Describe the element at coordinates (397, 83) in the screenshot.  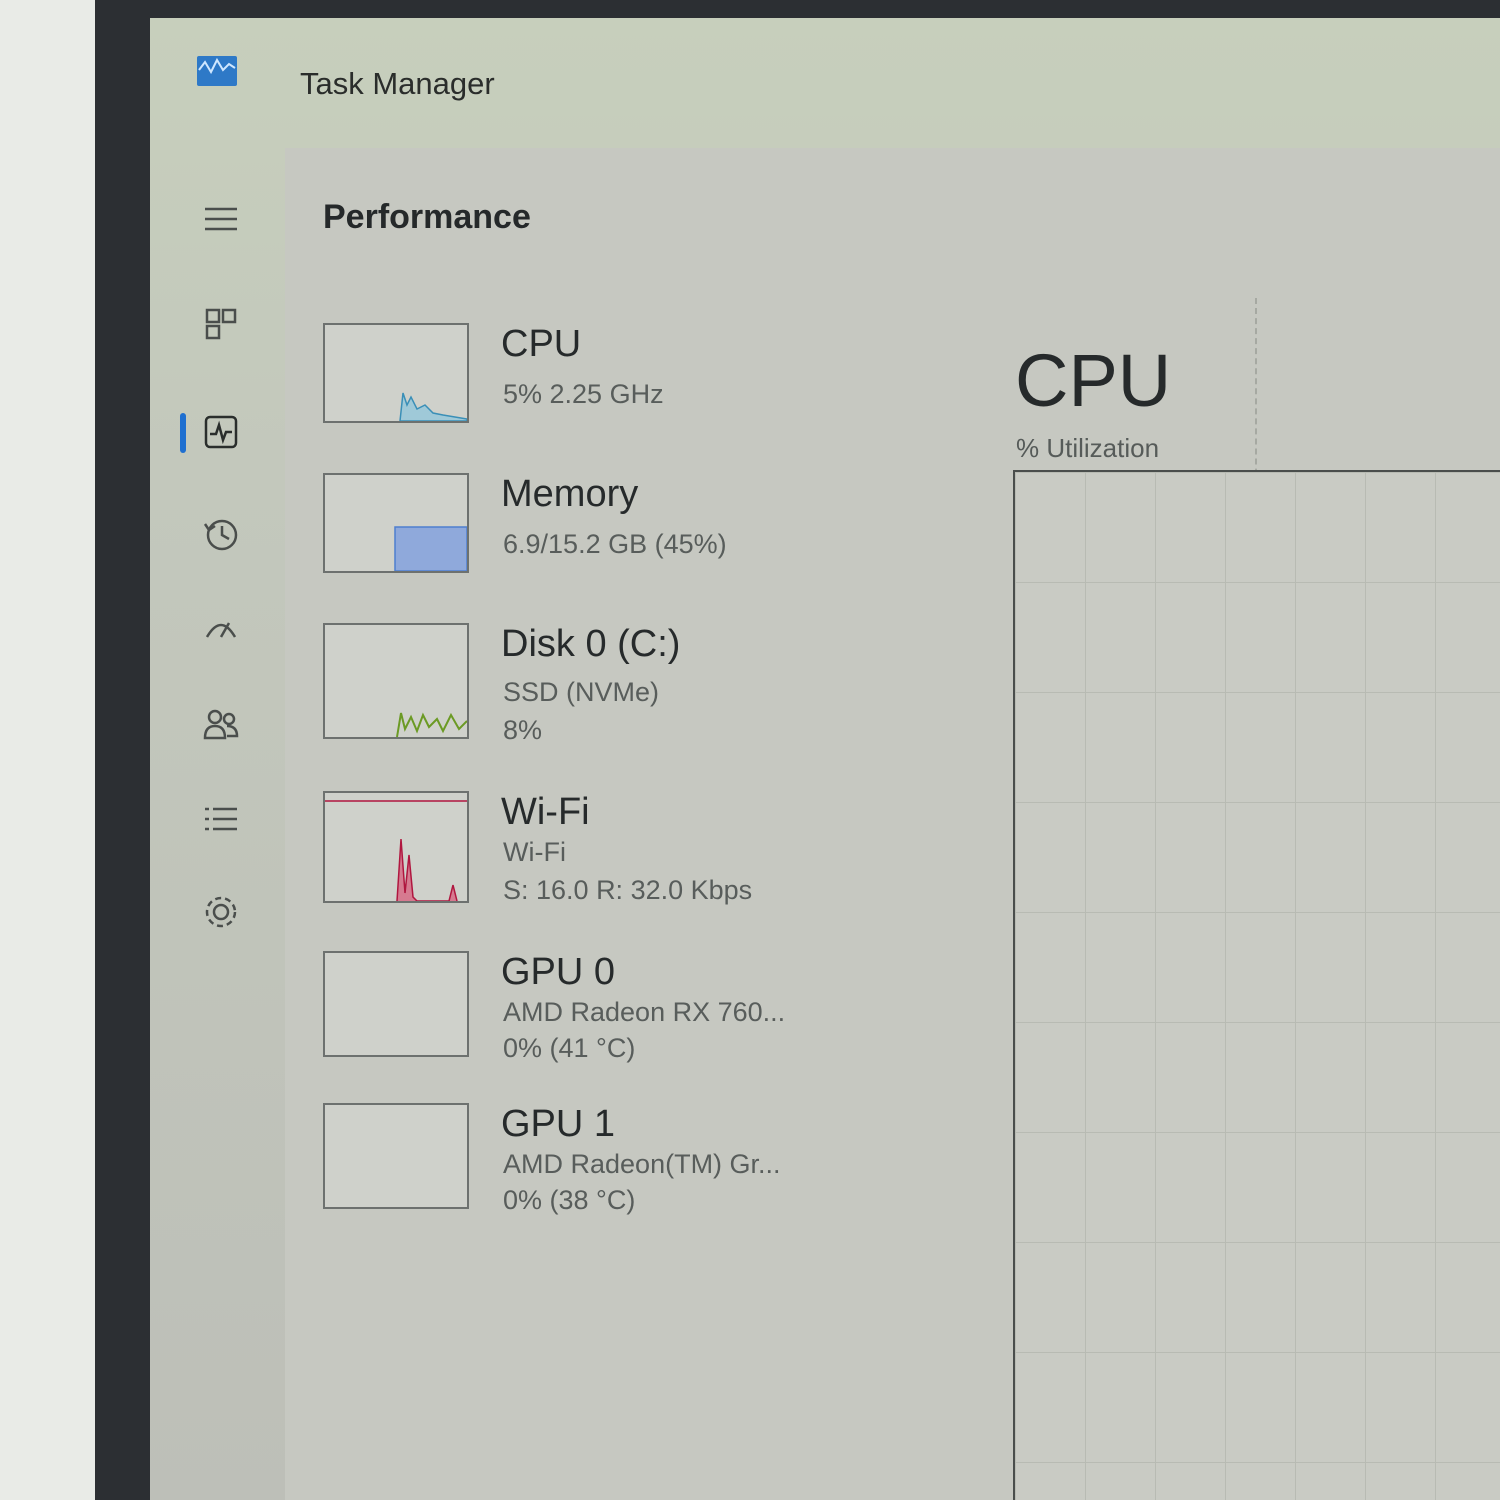
I see `window-title: Task Manager` at that location.